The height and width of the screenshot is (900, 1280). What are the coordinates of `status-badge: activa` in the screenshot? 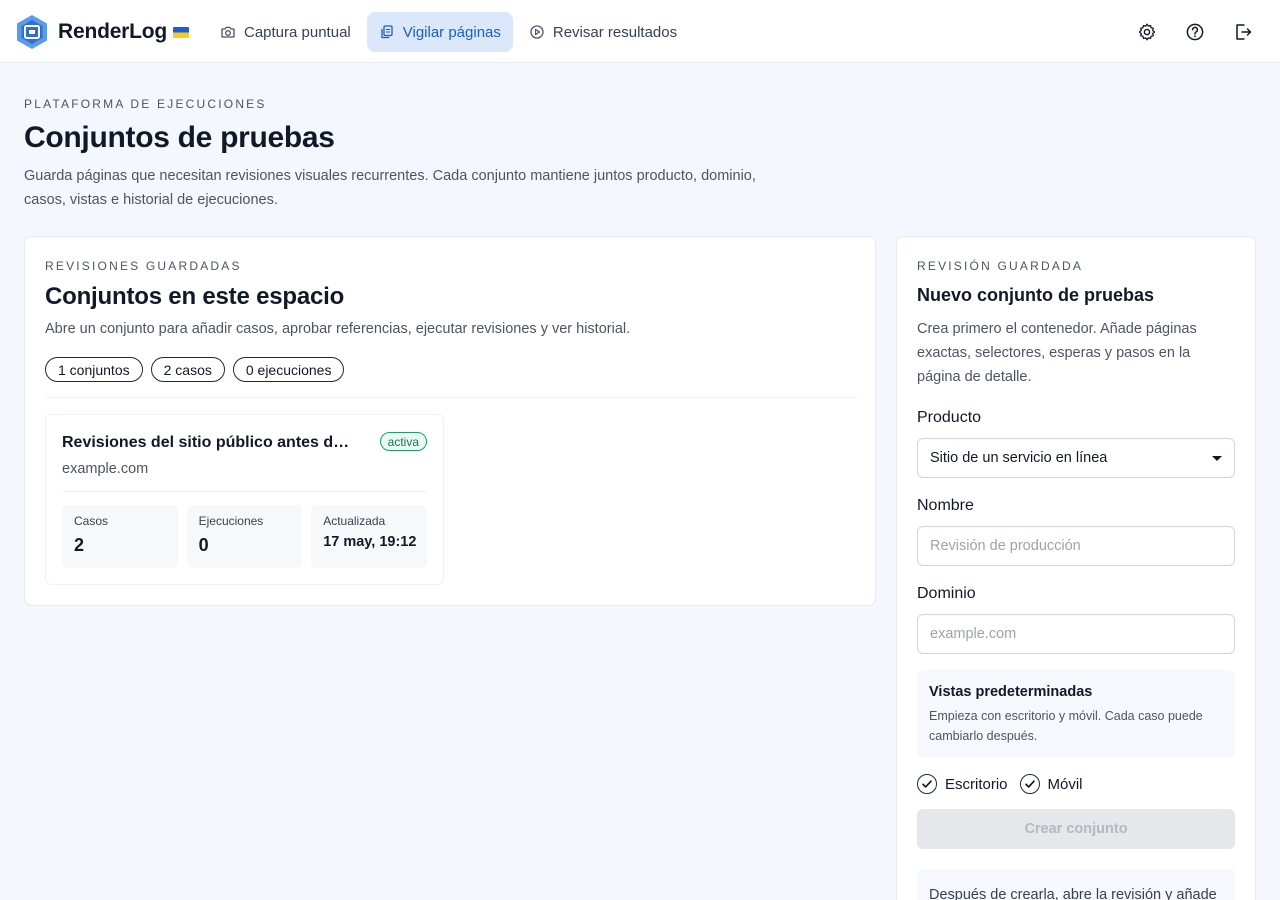 It's located at (403, 441).